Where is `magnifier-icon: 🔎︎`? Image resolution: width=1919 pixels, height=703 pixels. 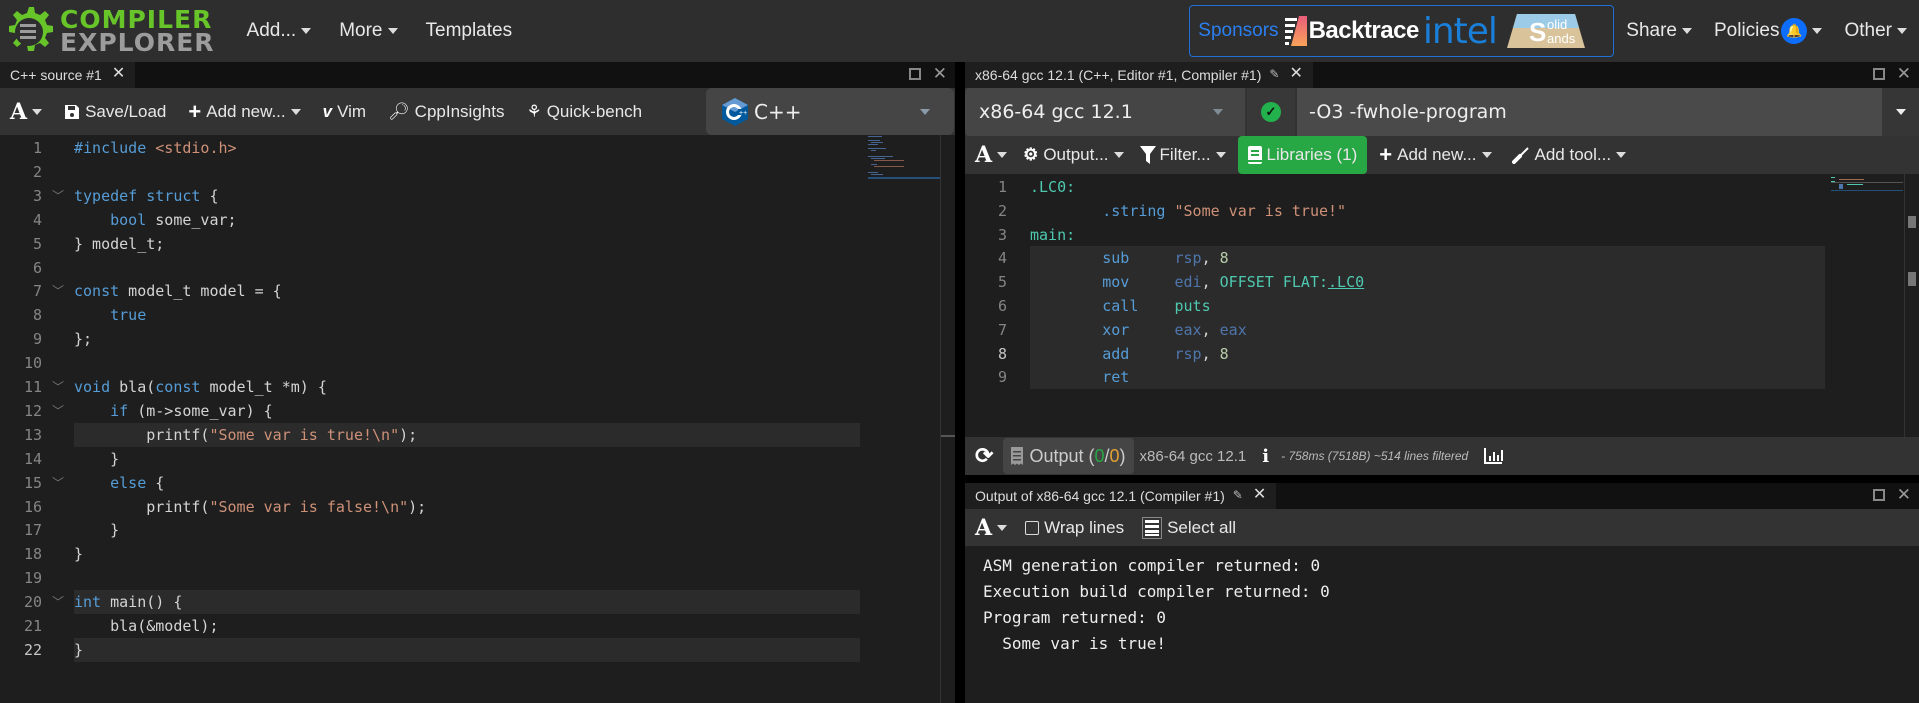
magnifier-icon: 🔎︎ is located at coordinates (399, 111).